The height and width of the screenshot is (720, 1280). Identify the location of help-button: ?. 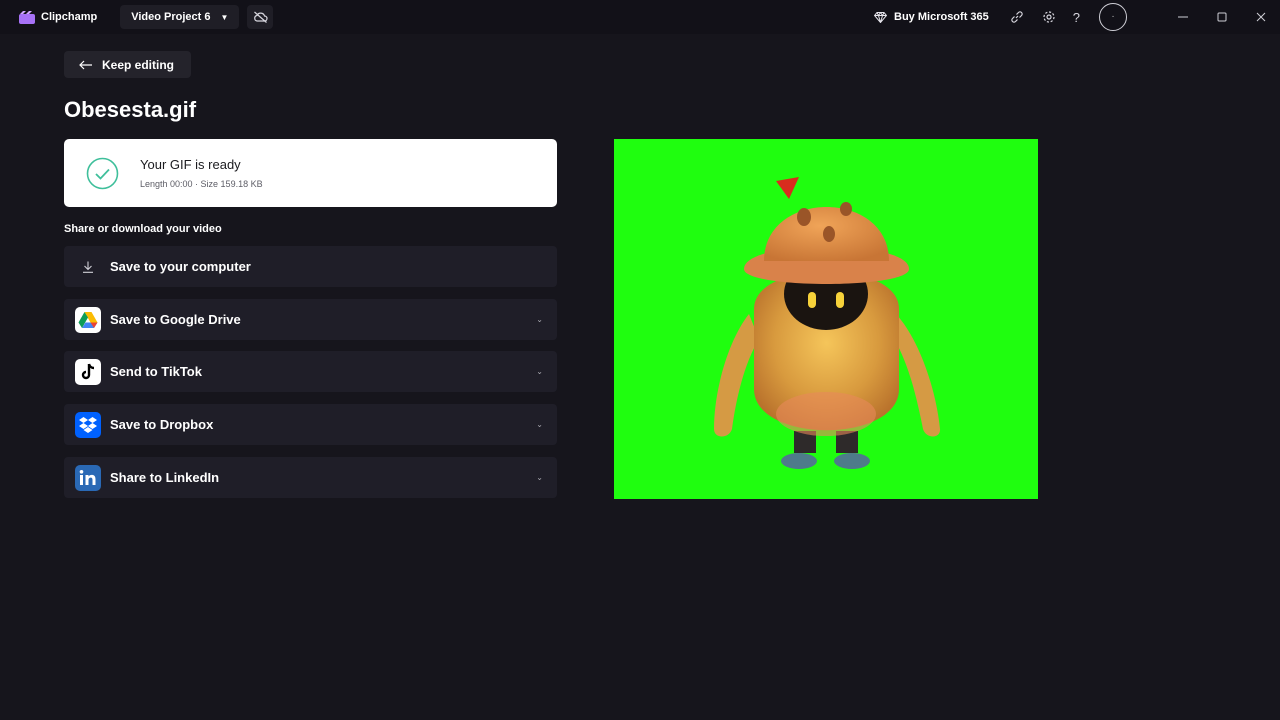
(1076, 17).